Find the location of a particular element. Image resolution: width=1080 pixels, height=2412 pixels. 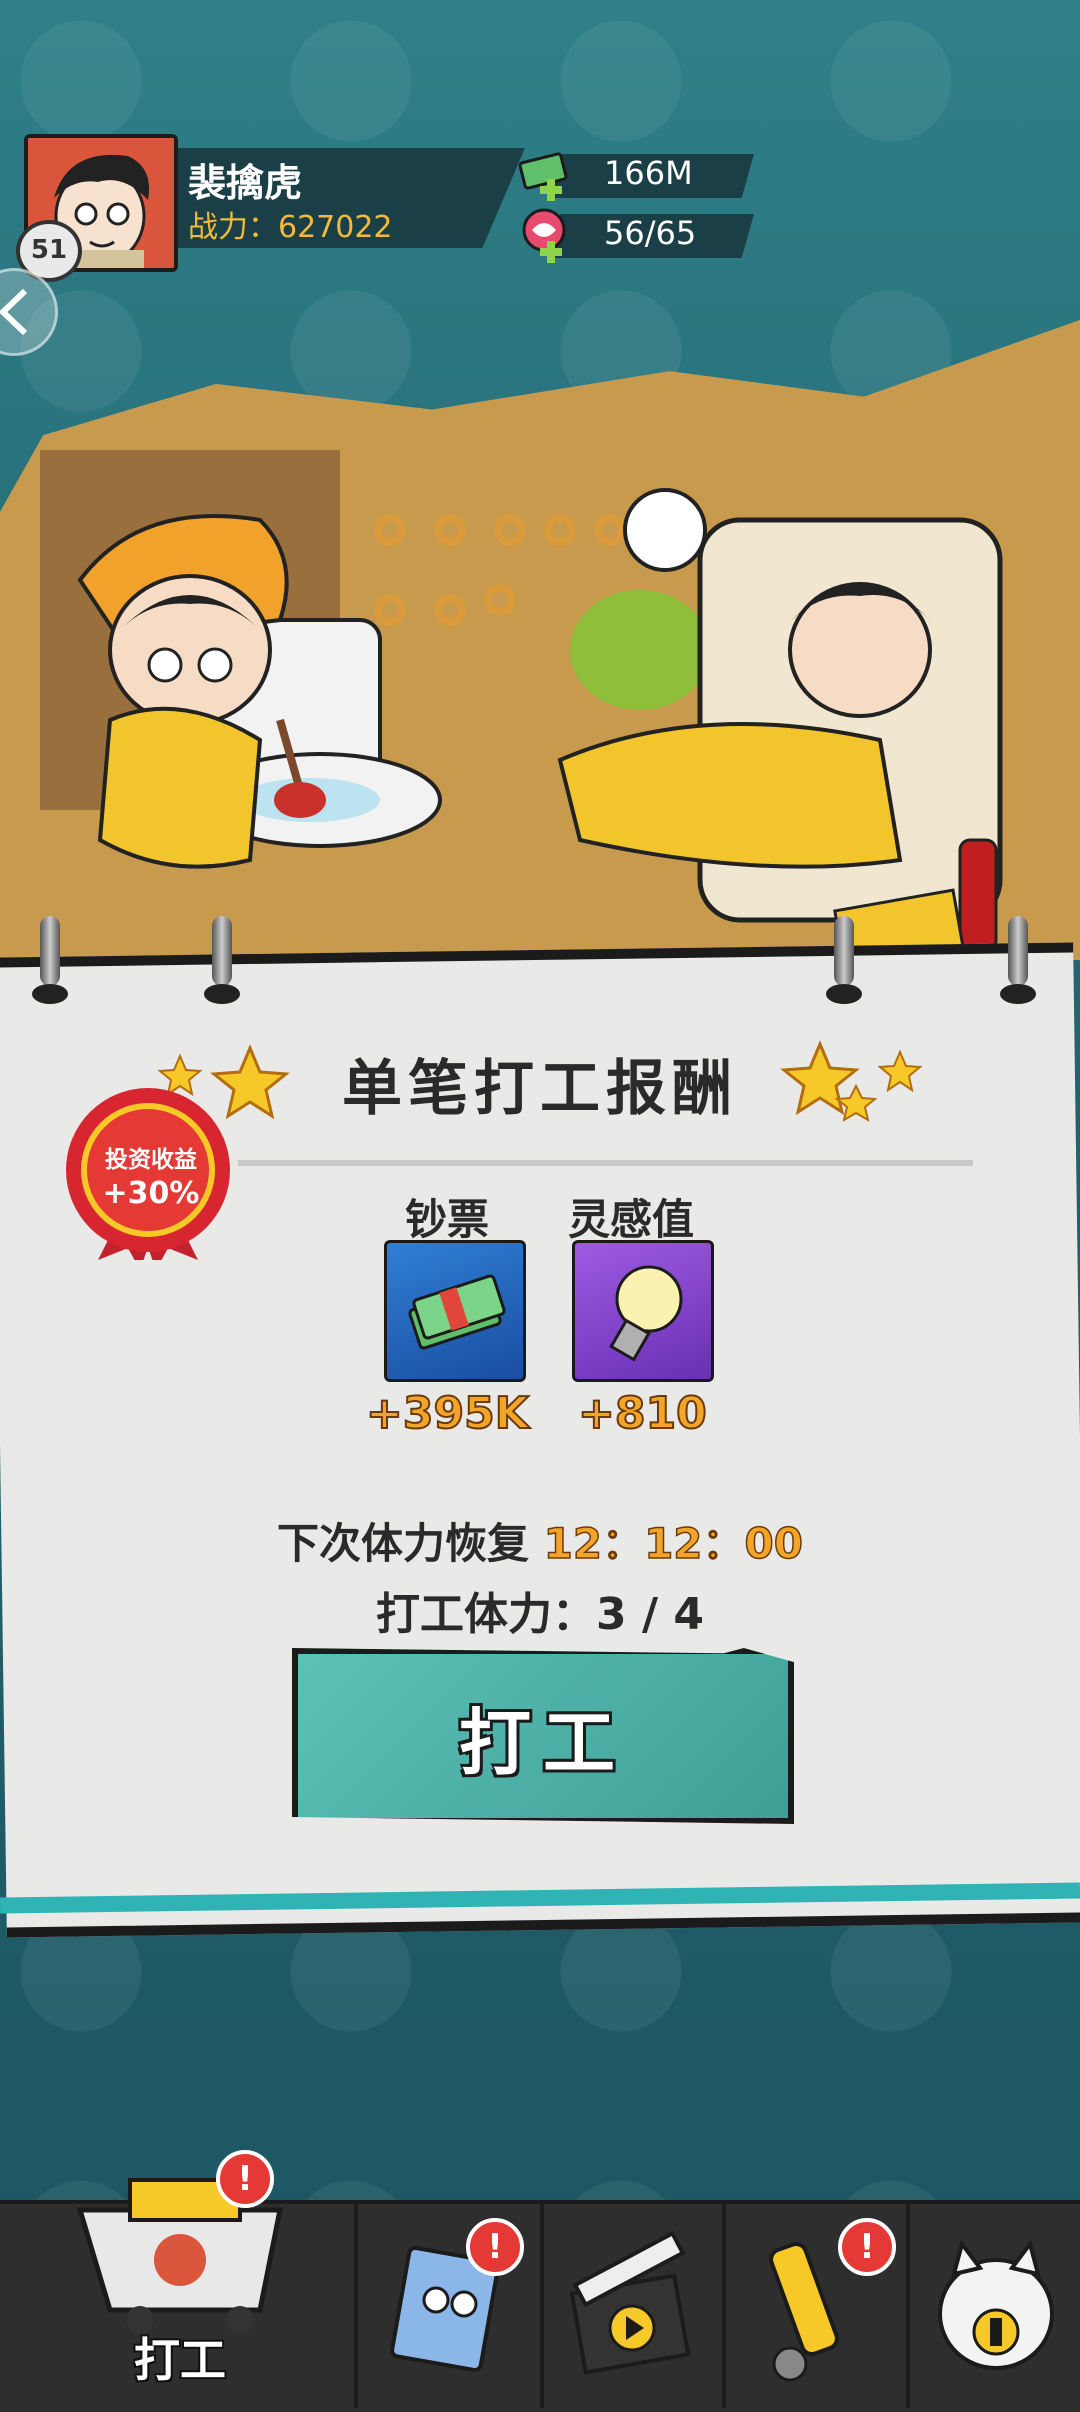

nav-tab-film is located at coordinates (632, 2306).